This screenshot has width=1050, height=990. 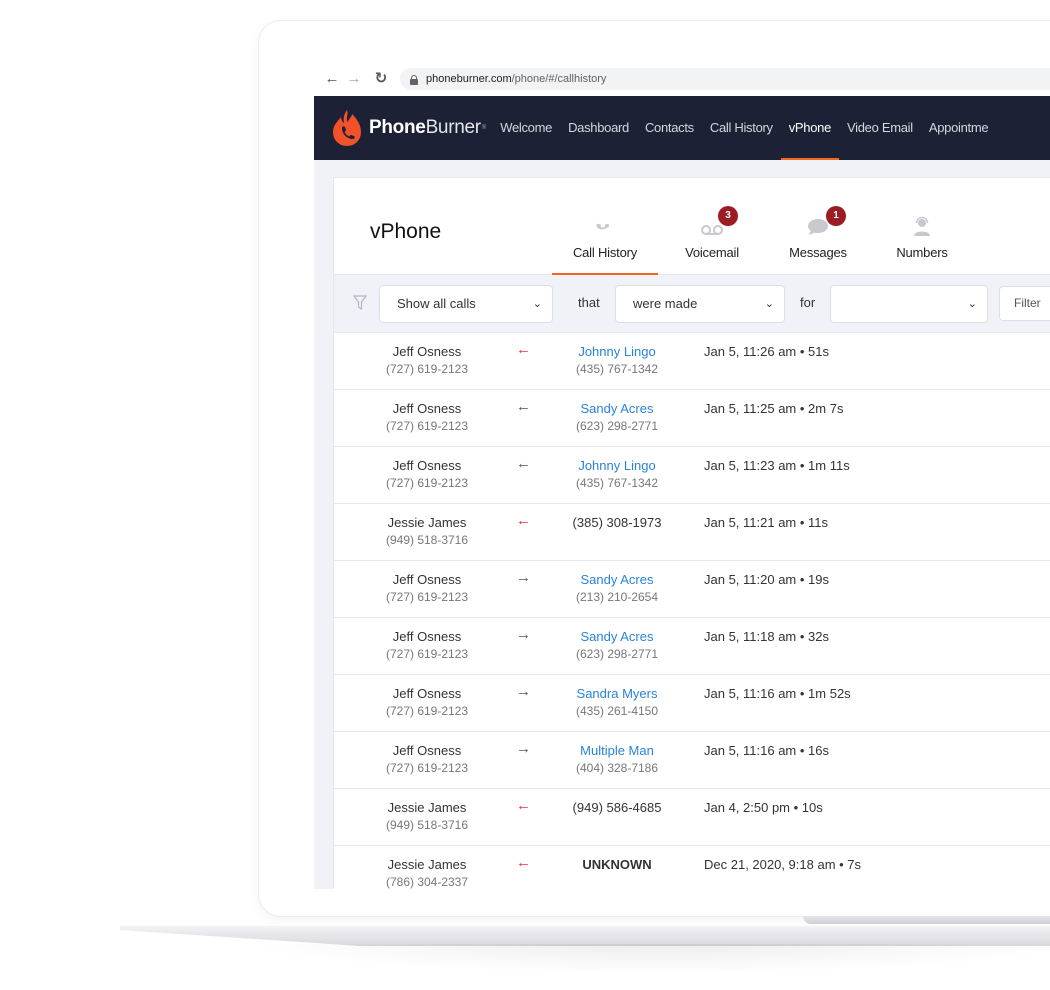 I want to click on nav-dashboard: Dashboard, so click(x=598, y=128).